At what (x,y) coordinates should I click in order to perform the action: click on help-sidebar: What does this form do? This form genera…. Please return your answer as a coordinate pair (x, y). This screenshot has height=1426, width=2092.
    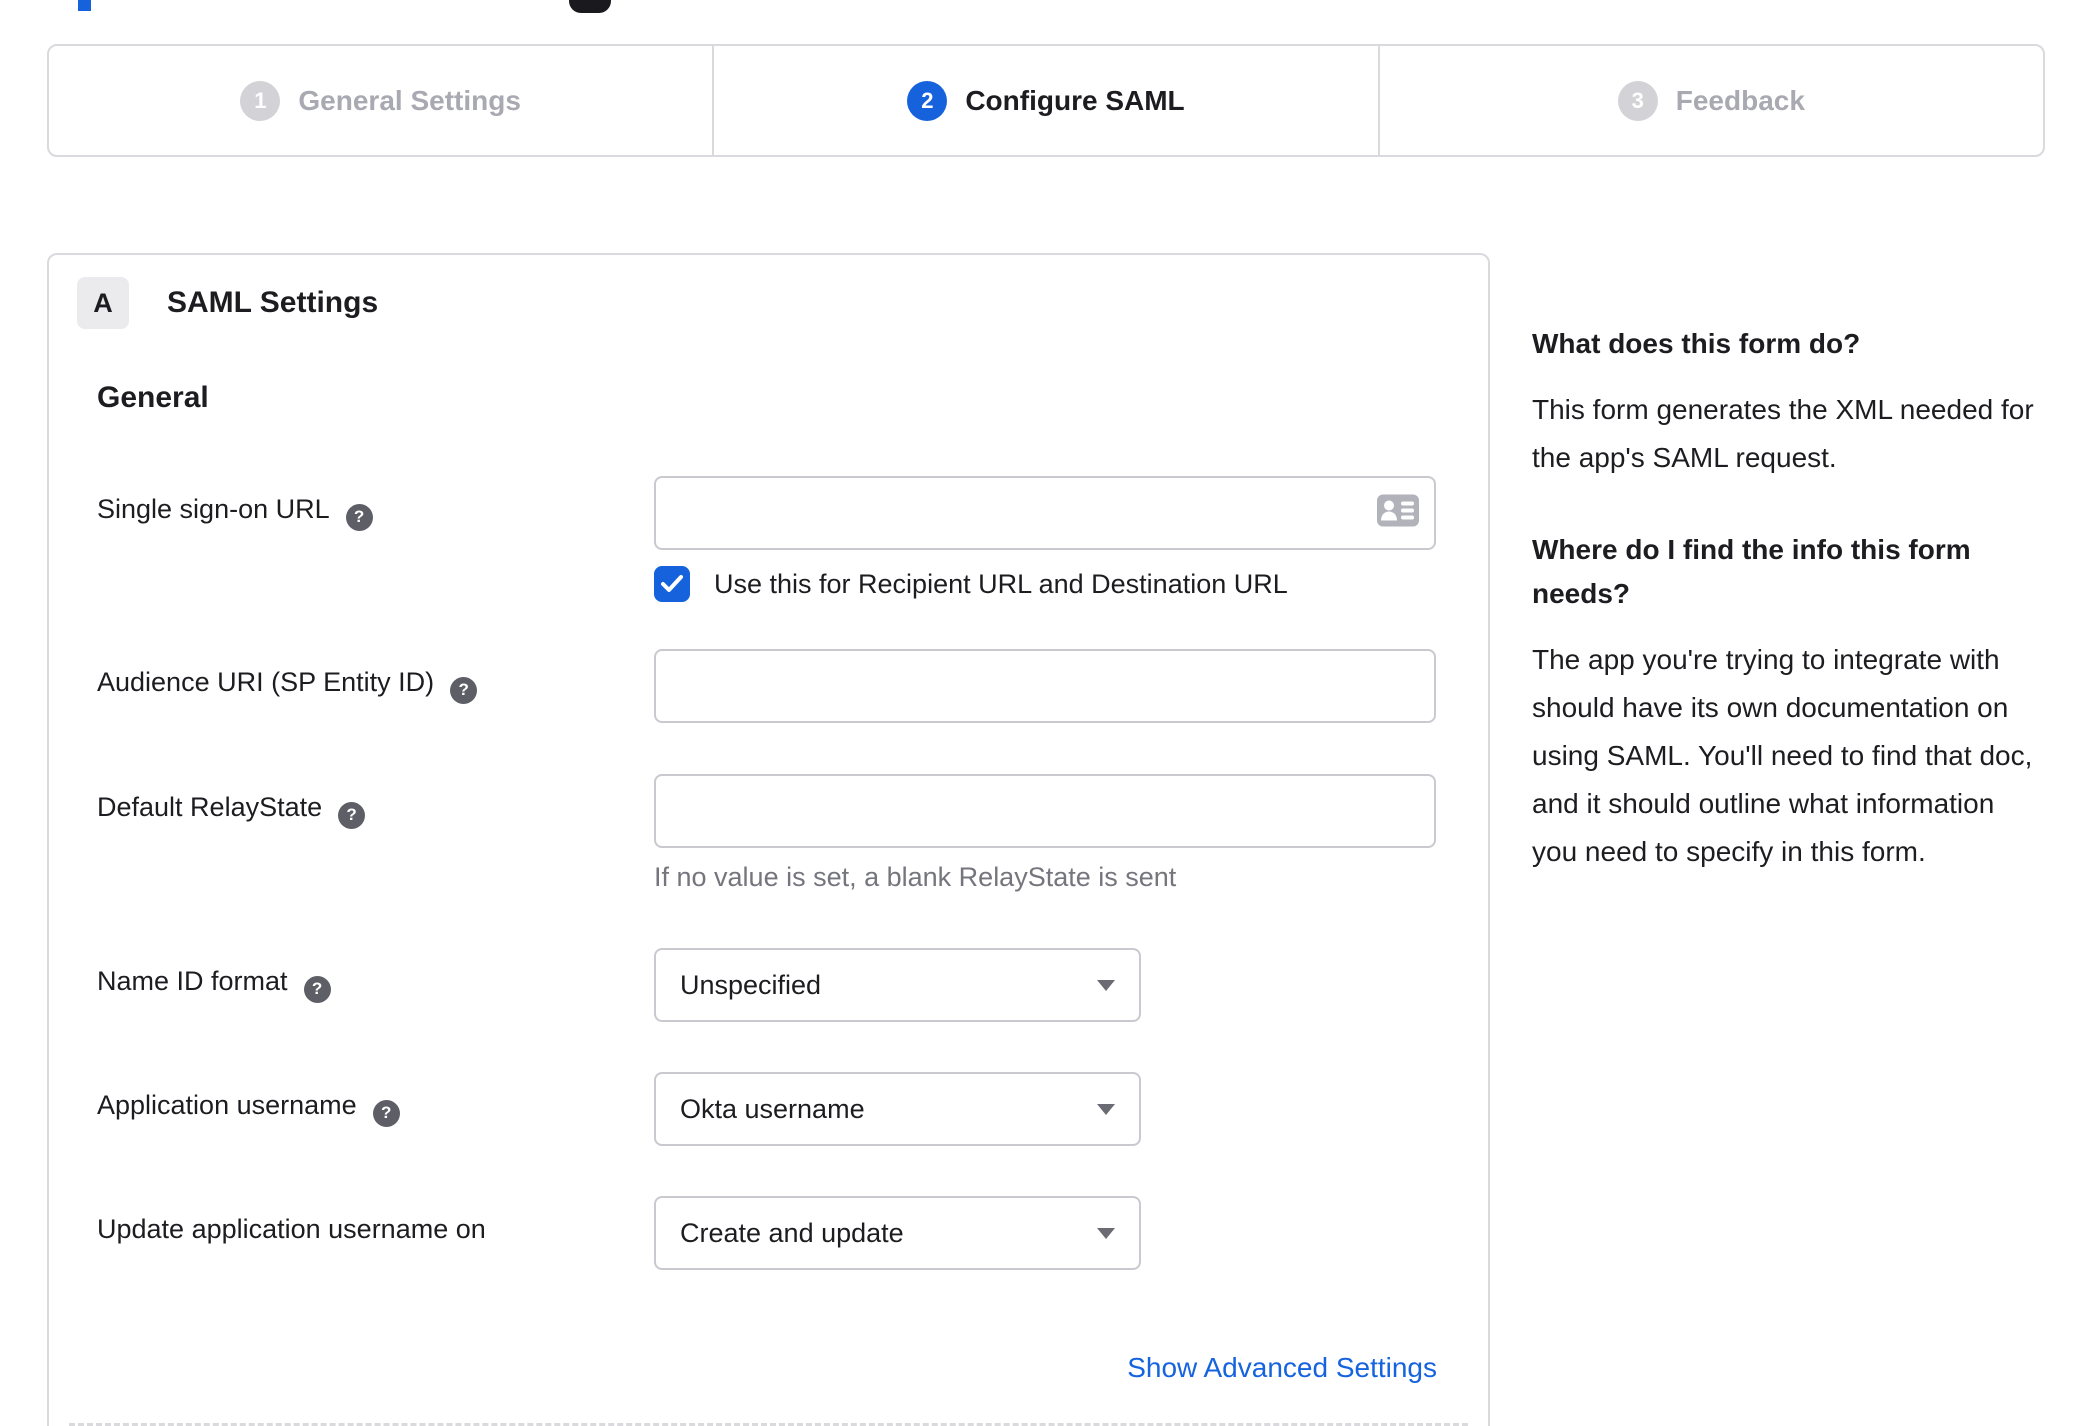
    Looking at the image, I should click on (1788, 599).